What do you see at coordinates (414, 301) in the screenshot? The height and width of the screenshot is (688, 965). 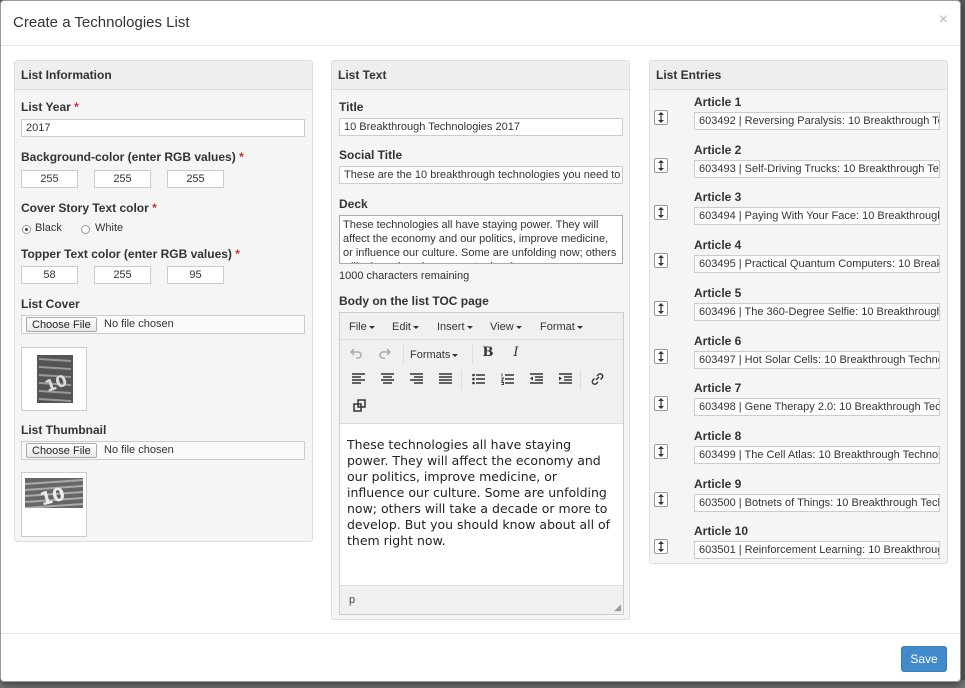 I see `body-label: Body on the list TOC page` at bounding box center [414, 301].